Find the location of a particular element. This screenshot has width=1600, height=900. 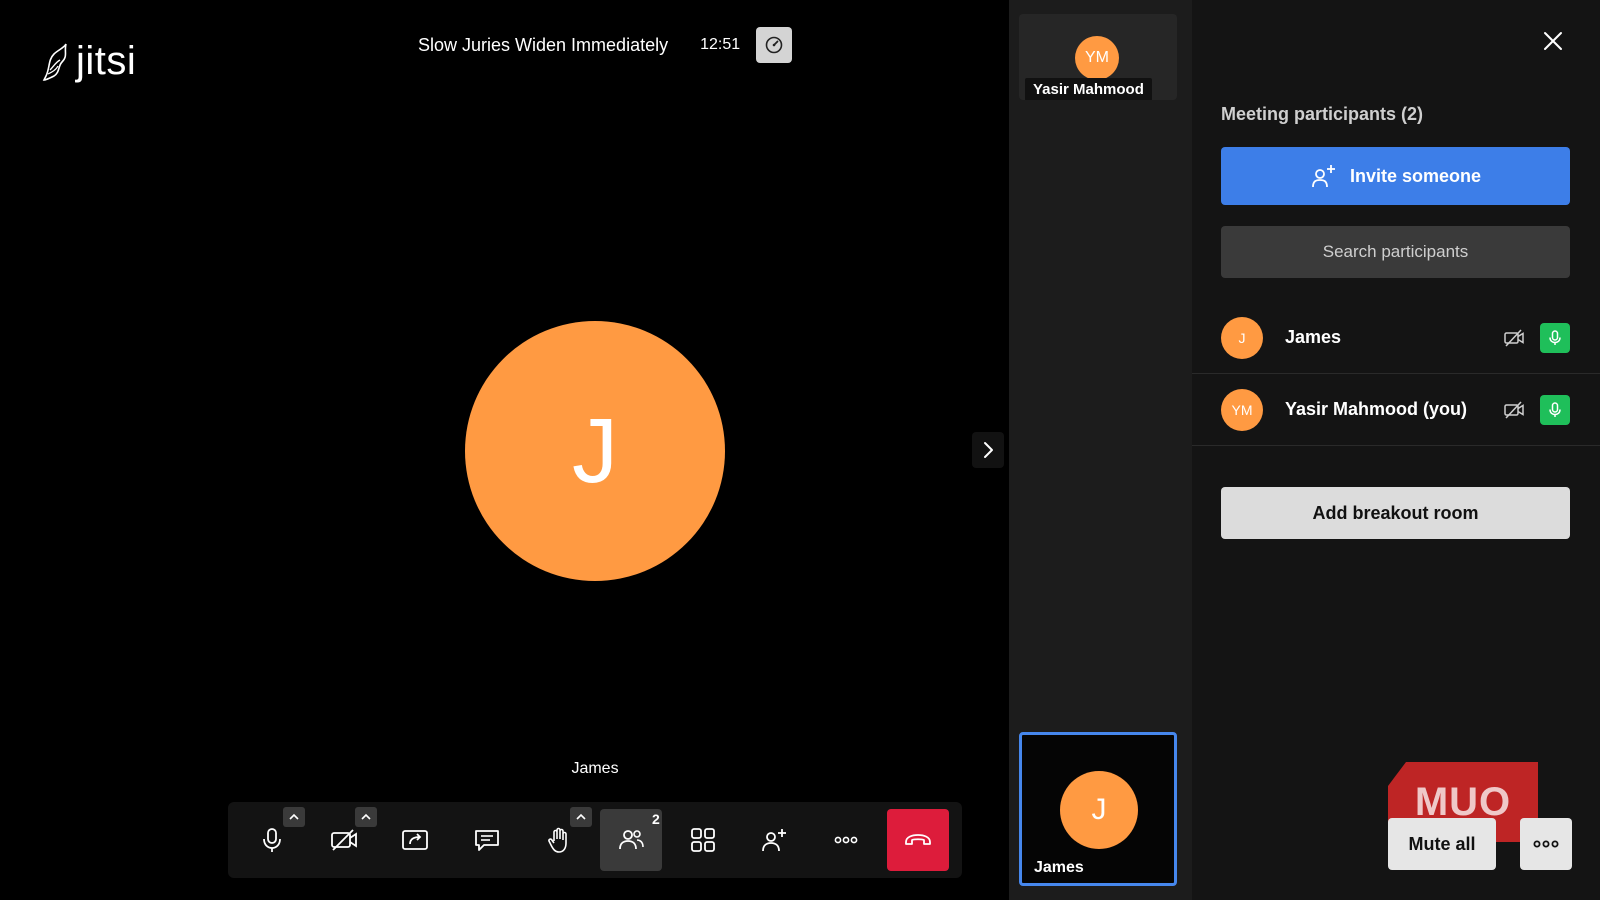

speedometer-icon is located at coordinates (774, 45).